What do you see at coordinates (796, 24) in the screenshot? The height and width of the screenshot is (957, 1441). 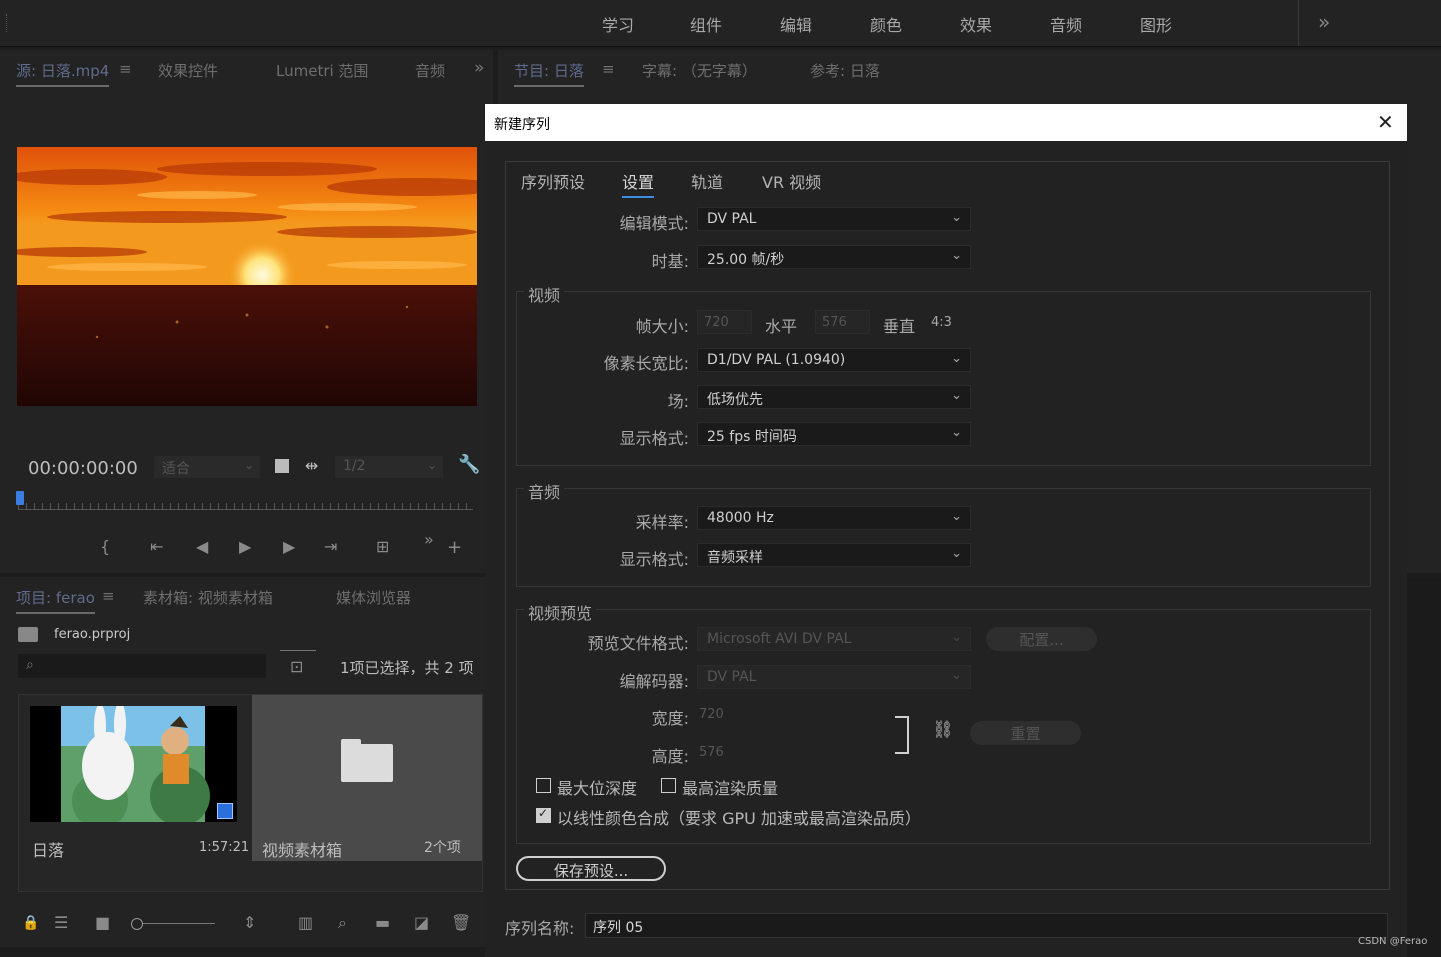 I see `workspace-tab-editing: 编辑` at bounding box center [796, 24].